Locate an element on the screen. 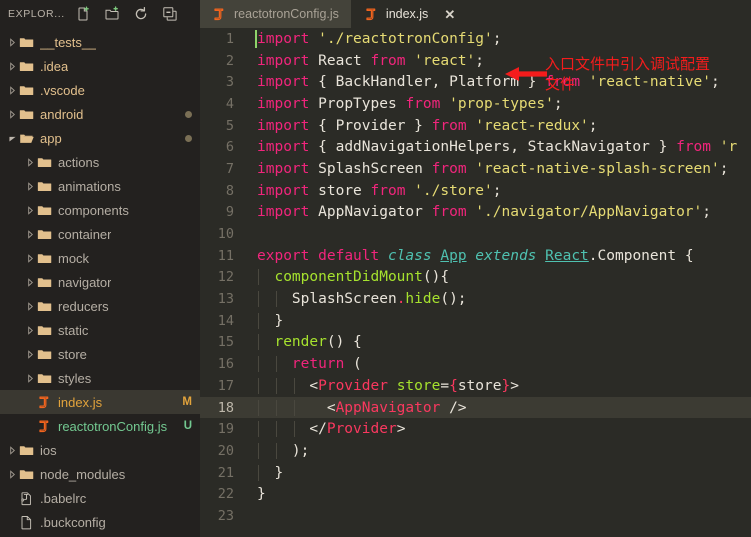  tree-item-navigator: navigator is located at coordinates (100, 282).